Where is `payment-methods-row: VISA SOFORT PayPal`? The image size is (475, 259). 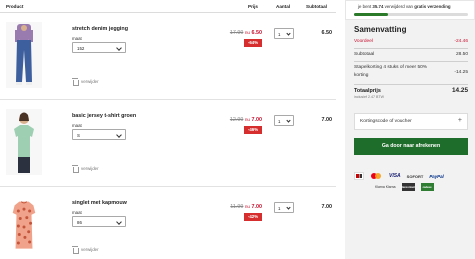 payment-methods-row: VISA SOFORT PayPal is located at coordinates (399, 176).